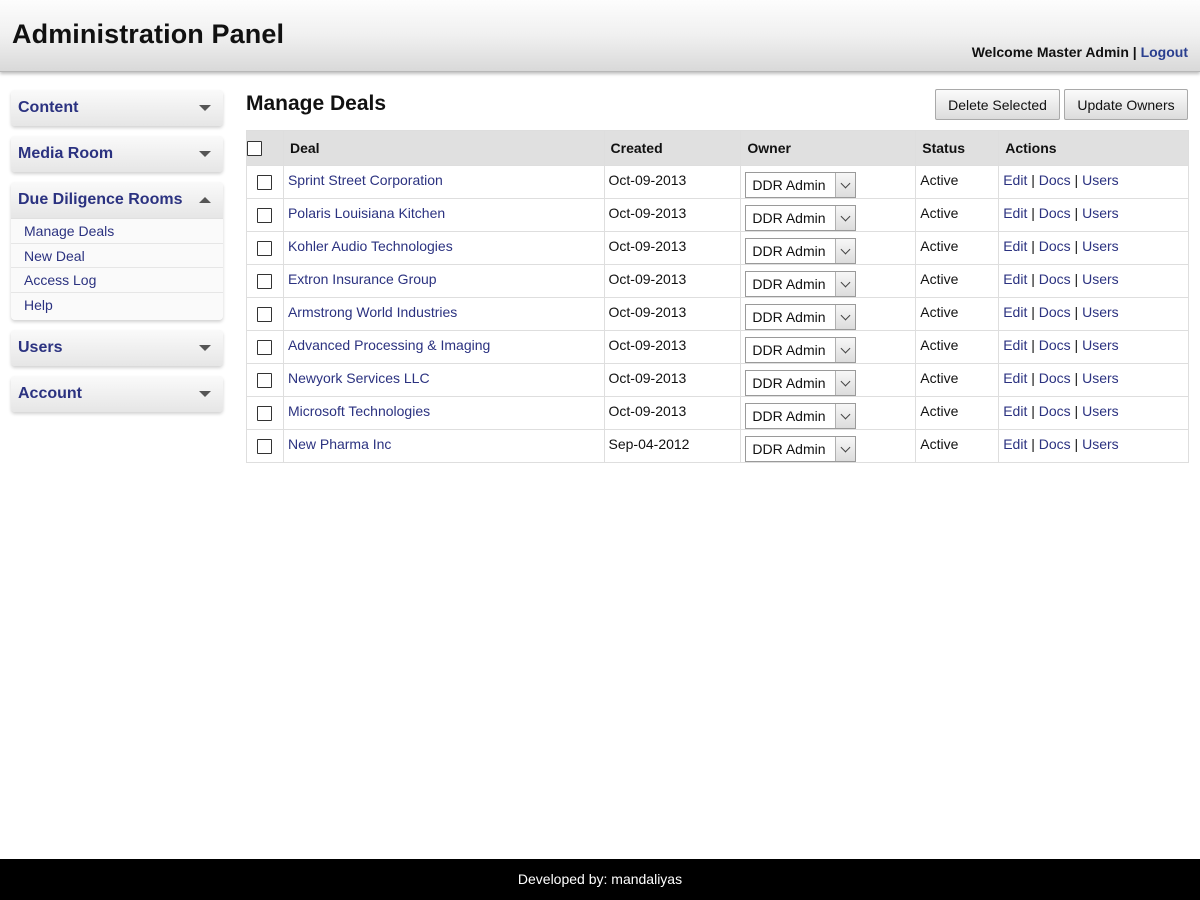 The image size is (1200, 900). Describe the element at coordinates (117, 231) in the screenshot. I see `sidebar-item-manage-deals: Manage Deals` at that location.